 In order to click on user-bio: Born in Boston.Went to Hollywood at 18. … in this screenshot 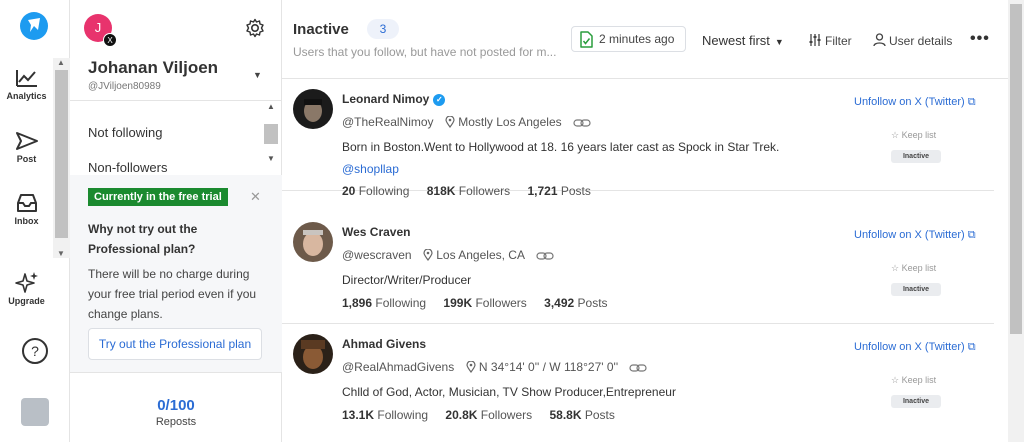, I will do `click(561, 147)`.